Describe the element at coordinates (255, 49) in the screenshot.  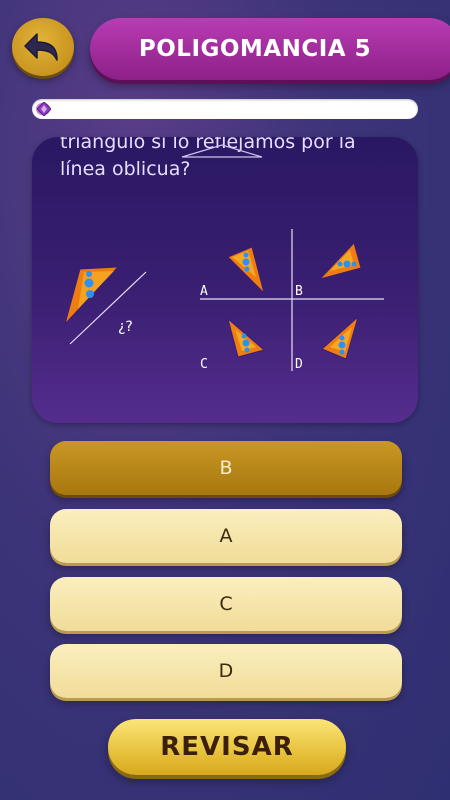
I see `page-title: POLIGOMANCIA 5` at that location.